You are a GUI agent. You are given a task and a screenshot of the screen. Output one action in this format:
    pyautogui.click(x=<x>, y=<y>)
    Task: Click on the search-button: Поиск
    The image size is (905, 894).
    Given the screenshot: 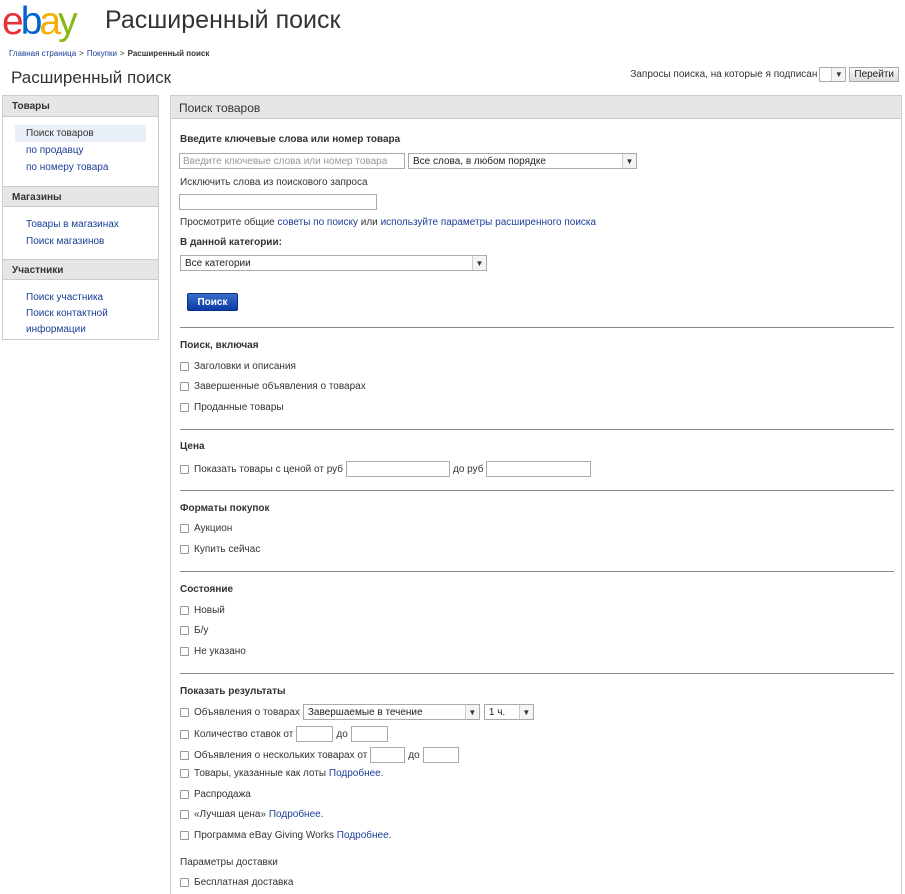 What is the action you would take?
    pyautogui.click(x=212, y=302)
    